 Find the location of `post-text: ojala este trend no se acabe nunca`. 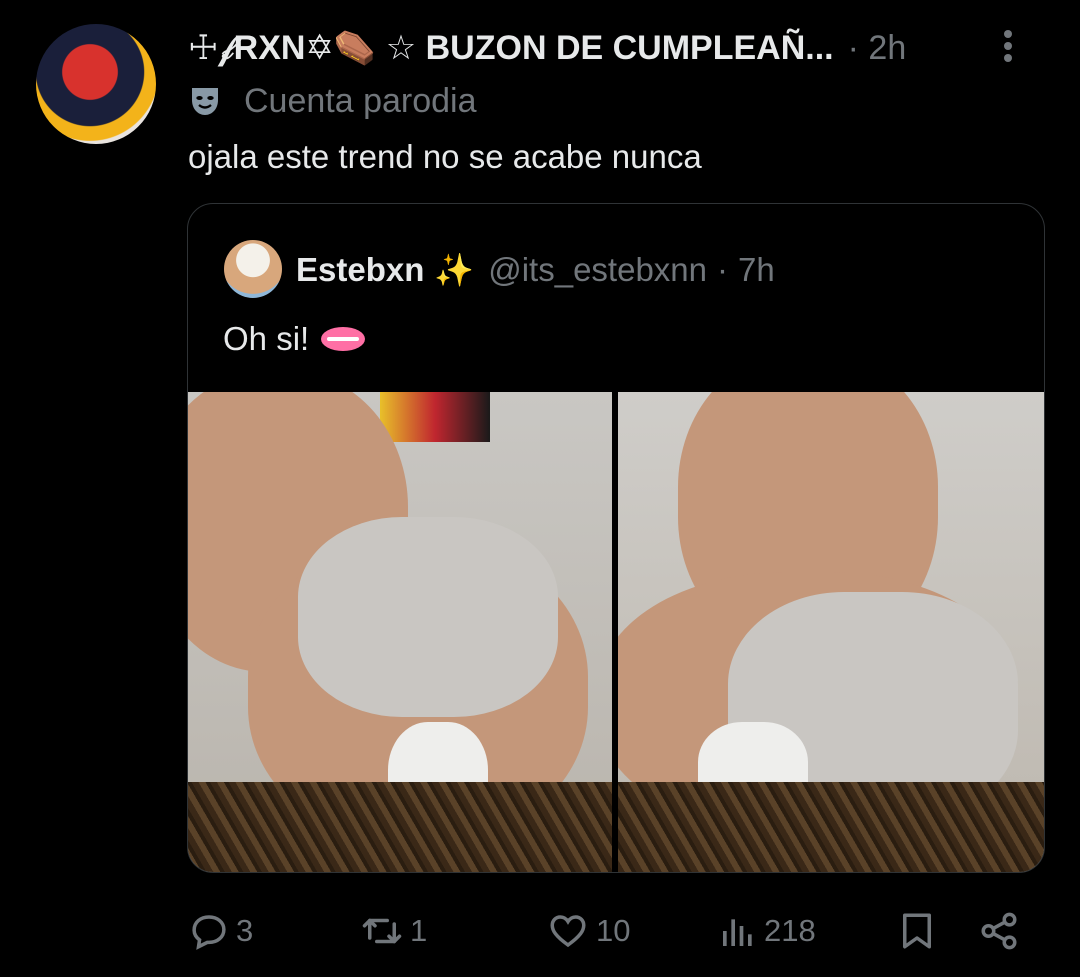

post-text: ojala este trend no se acabe nunca is located at coordinates (445, 156).